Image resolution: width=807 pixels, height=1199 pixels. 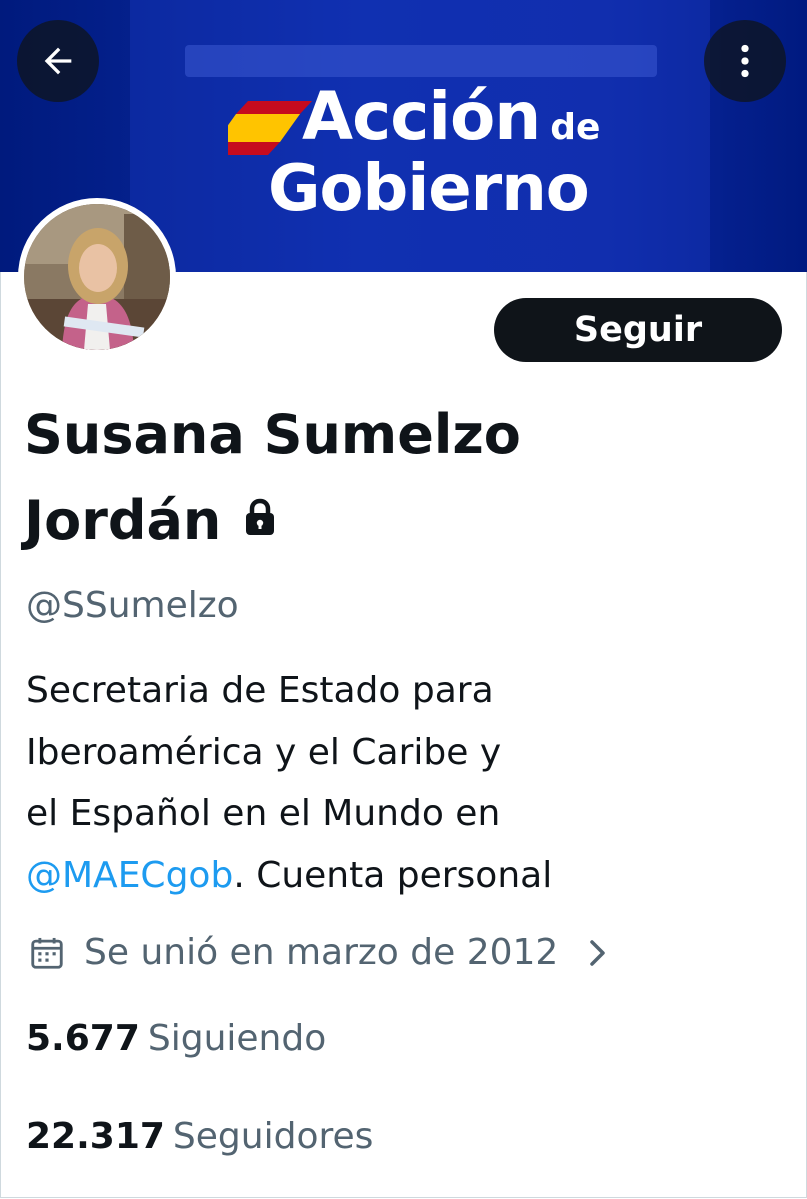 I want to click on banner-logo-de: de, so click(x=575, y=127).